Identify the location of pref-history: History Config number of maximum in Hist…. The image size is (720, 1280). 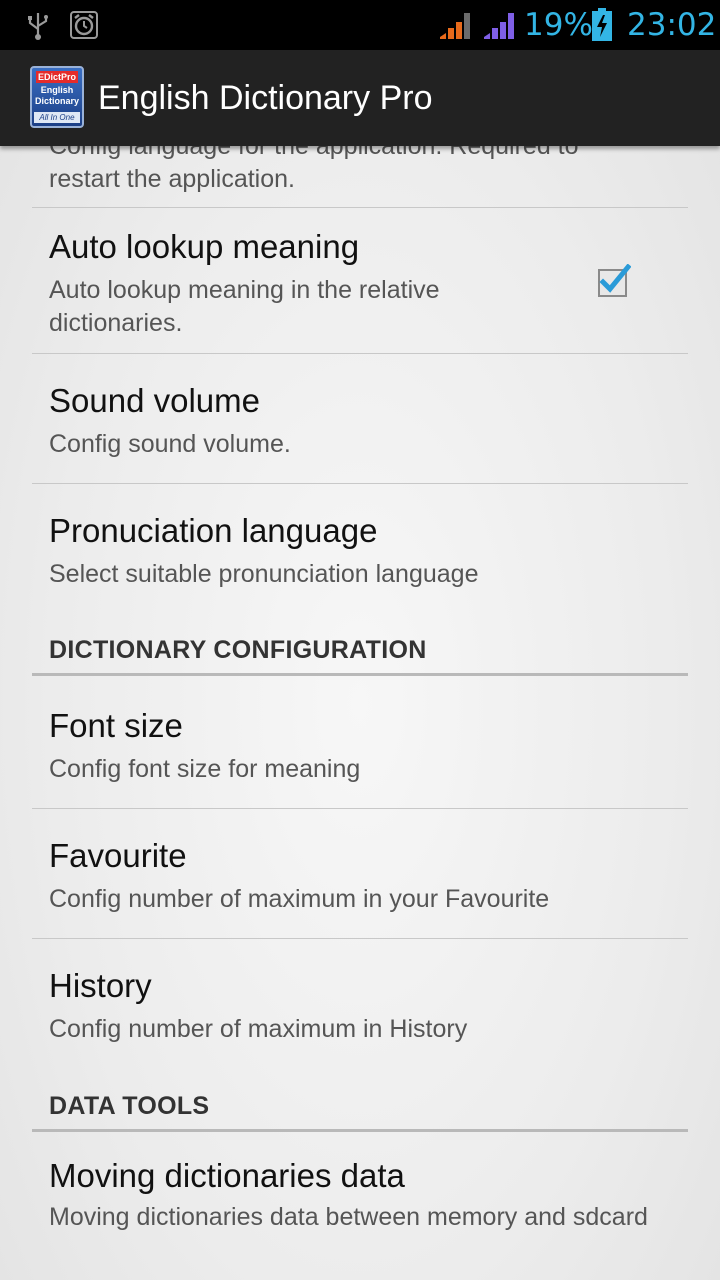
(360, 1004).